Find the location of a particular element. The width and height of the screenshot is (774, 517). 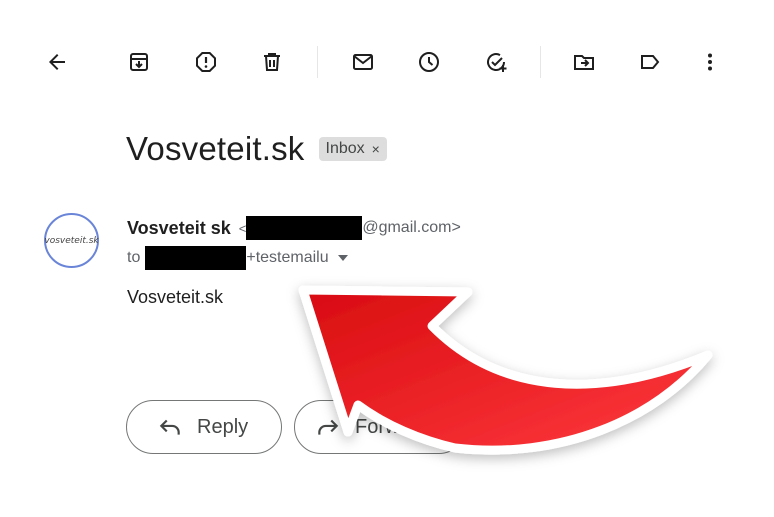

subject-row: Vosveteit.sk Inbox × is located at coordinates (256, 149).